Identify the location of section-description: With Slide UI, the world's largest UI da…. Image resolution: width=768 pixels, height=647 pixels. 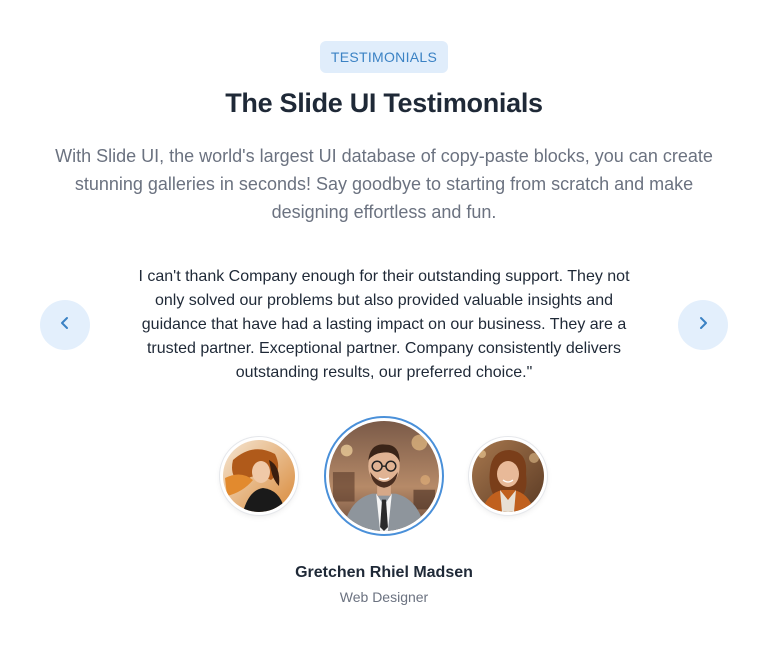
(384, 184).